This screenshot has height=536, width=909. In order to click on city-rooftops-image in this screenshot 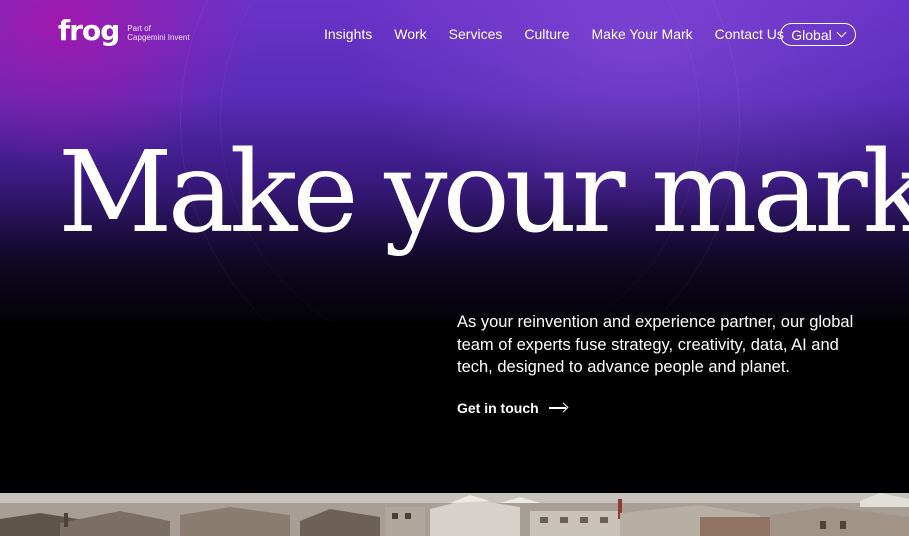, I will do `click(454, 514)`.